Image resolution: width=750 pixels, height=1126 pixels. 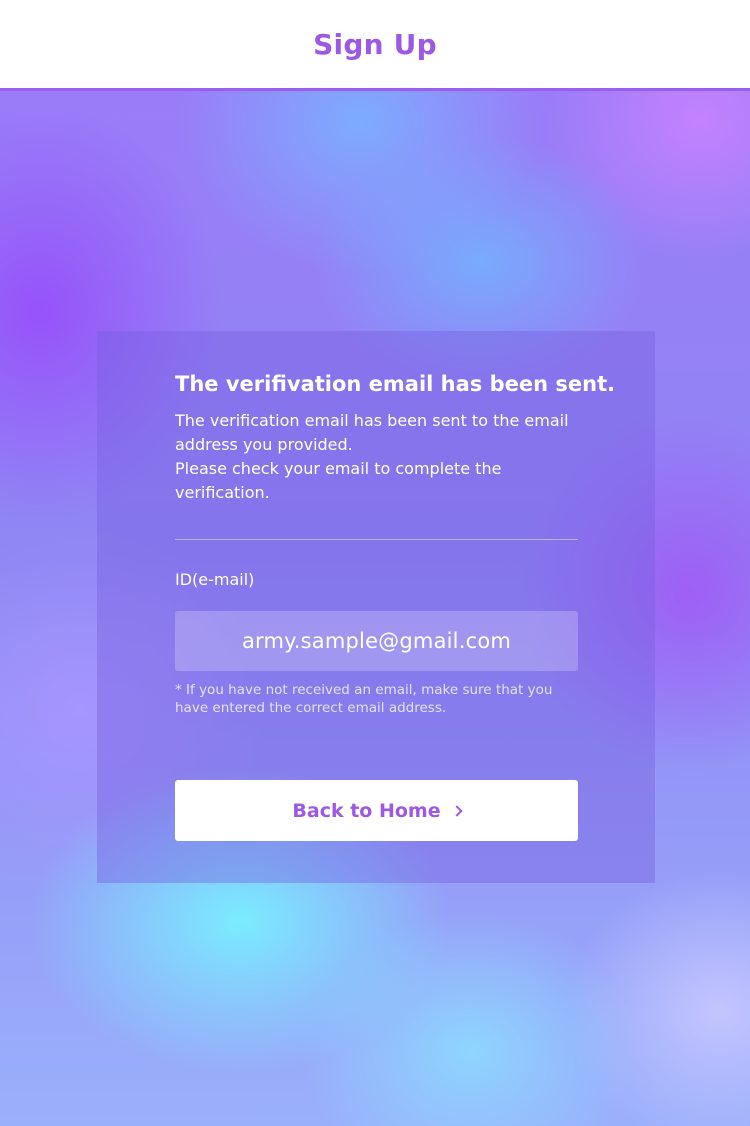 I want to click on card-title: The verifivation email has been sent., so click(x=395, y=384).